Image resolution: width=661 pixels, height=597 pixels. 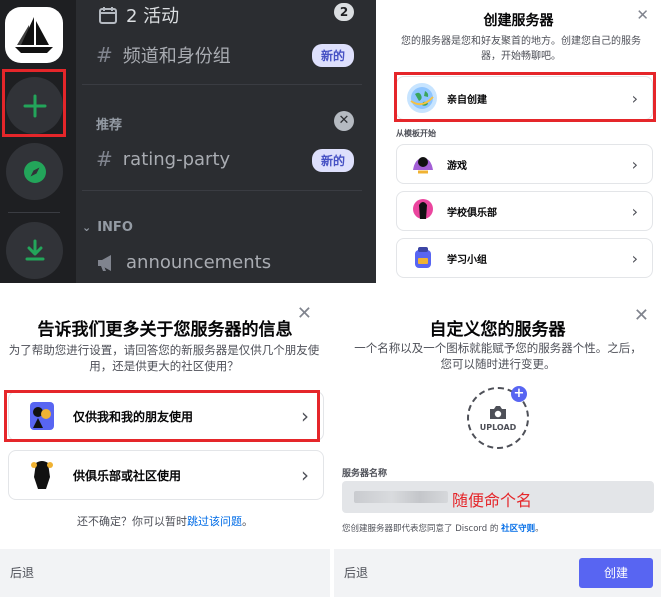 I want to click on unsure-end: 。, so click(x=247, y=521).